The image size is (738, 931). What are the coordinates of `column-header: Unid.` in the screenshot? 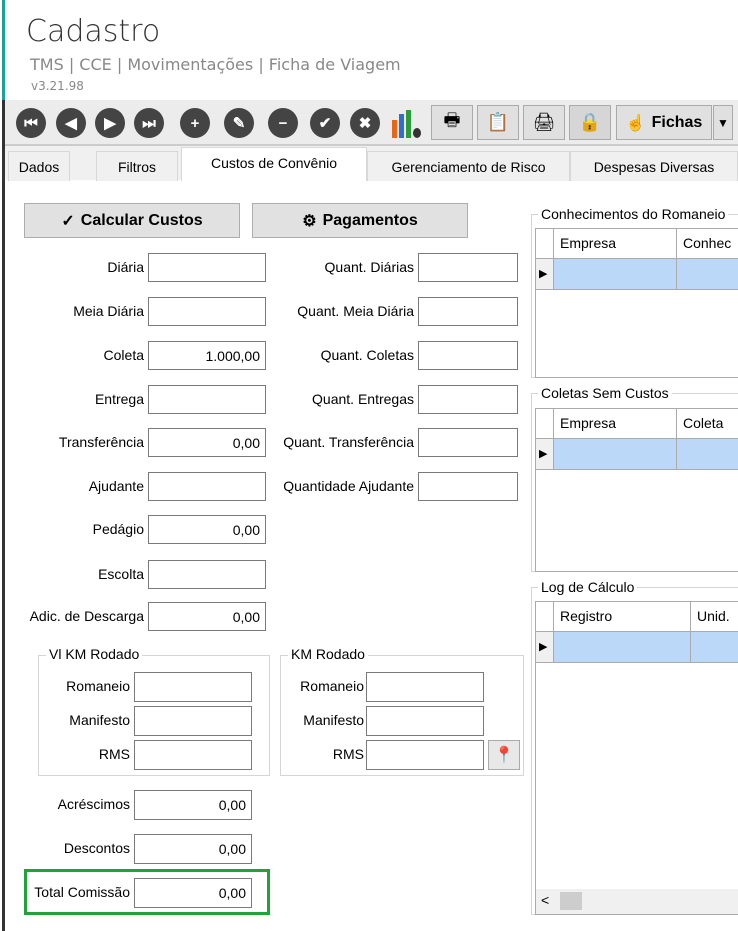 It's located at (714, 617).